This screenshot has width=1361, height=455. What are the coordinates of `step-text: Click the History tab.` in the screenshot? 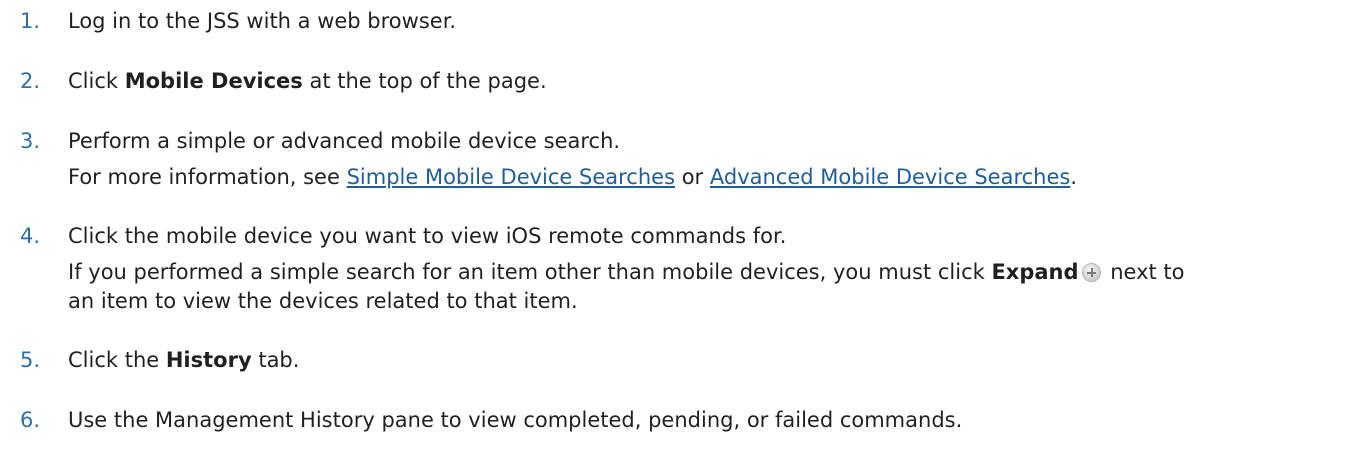 It's located at (183, 360).